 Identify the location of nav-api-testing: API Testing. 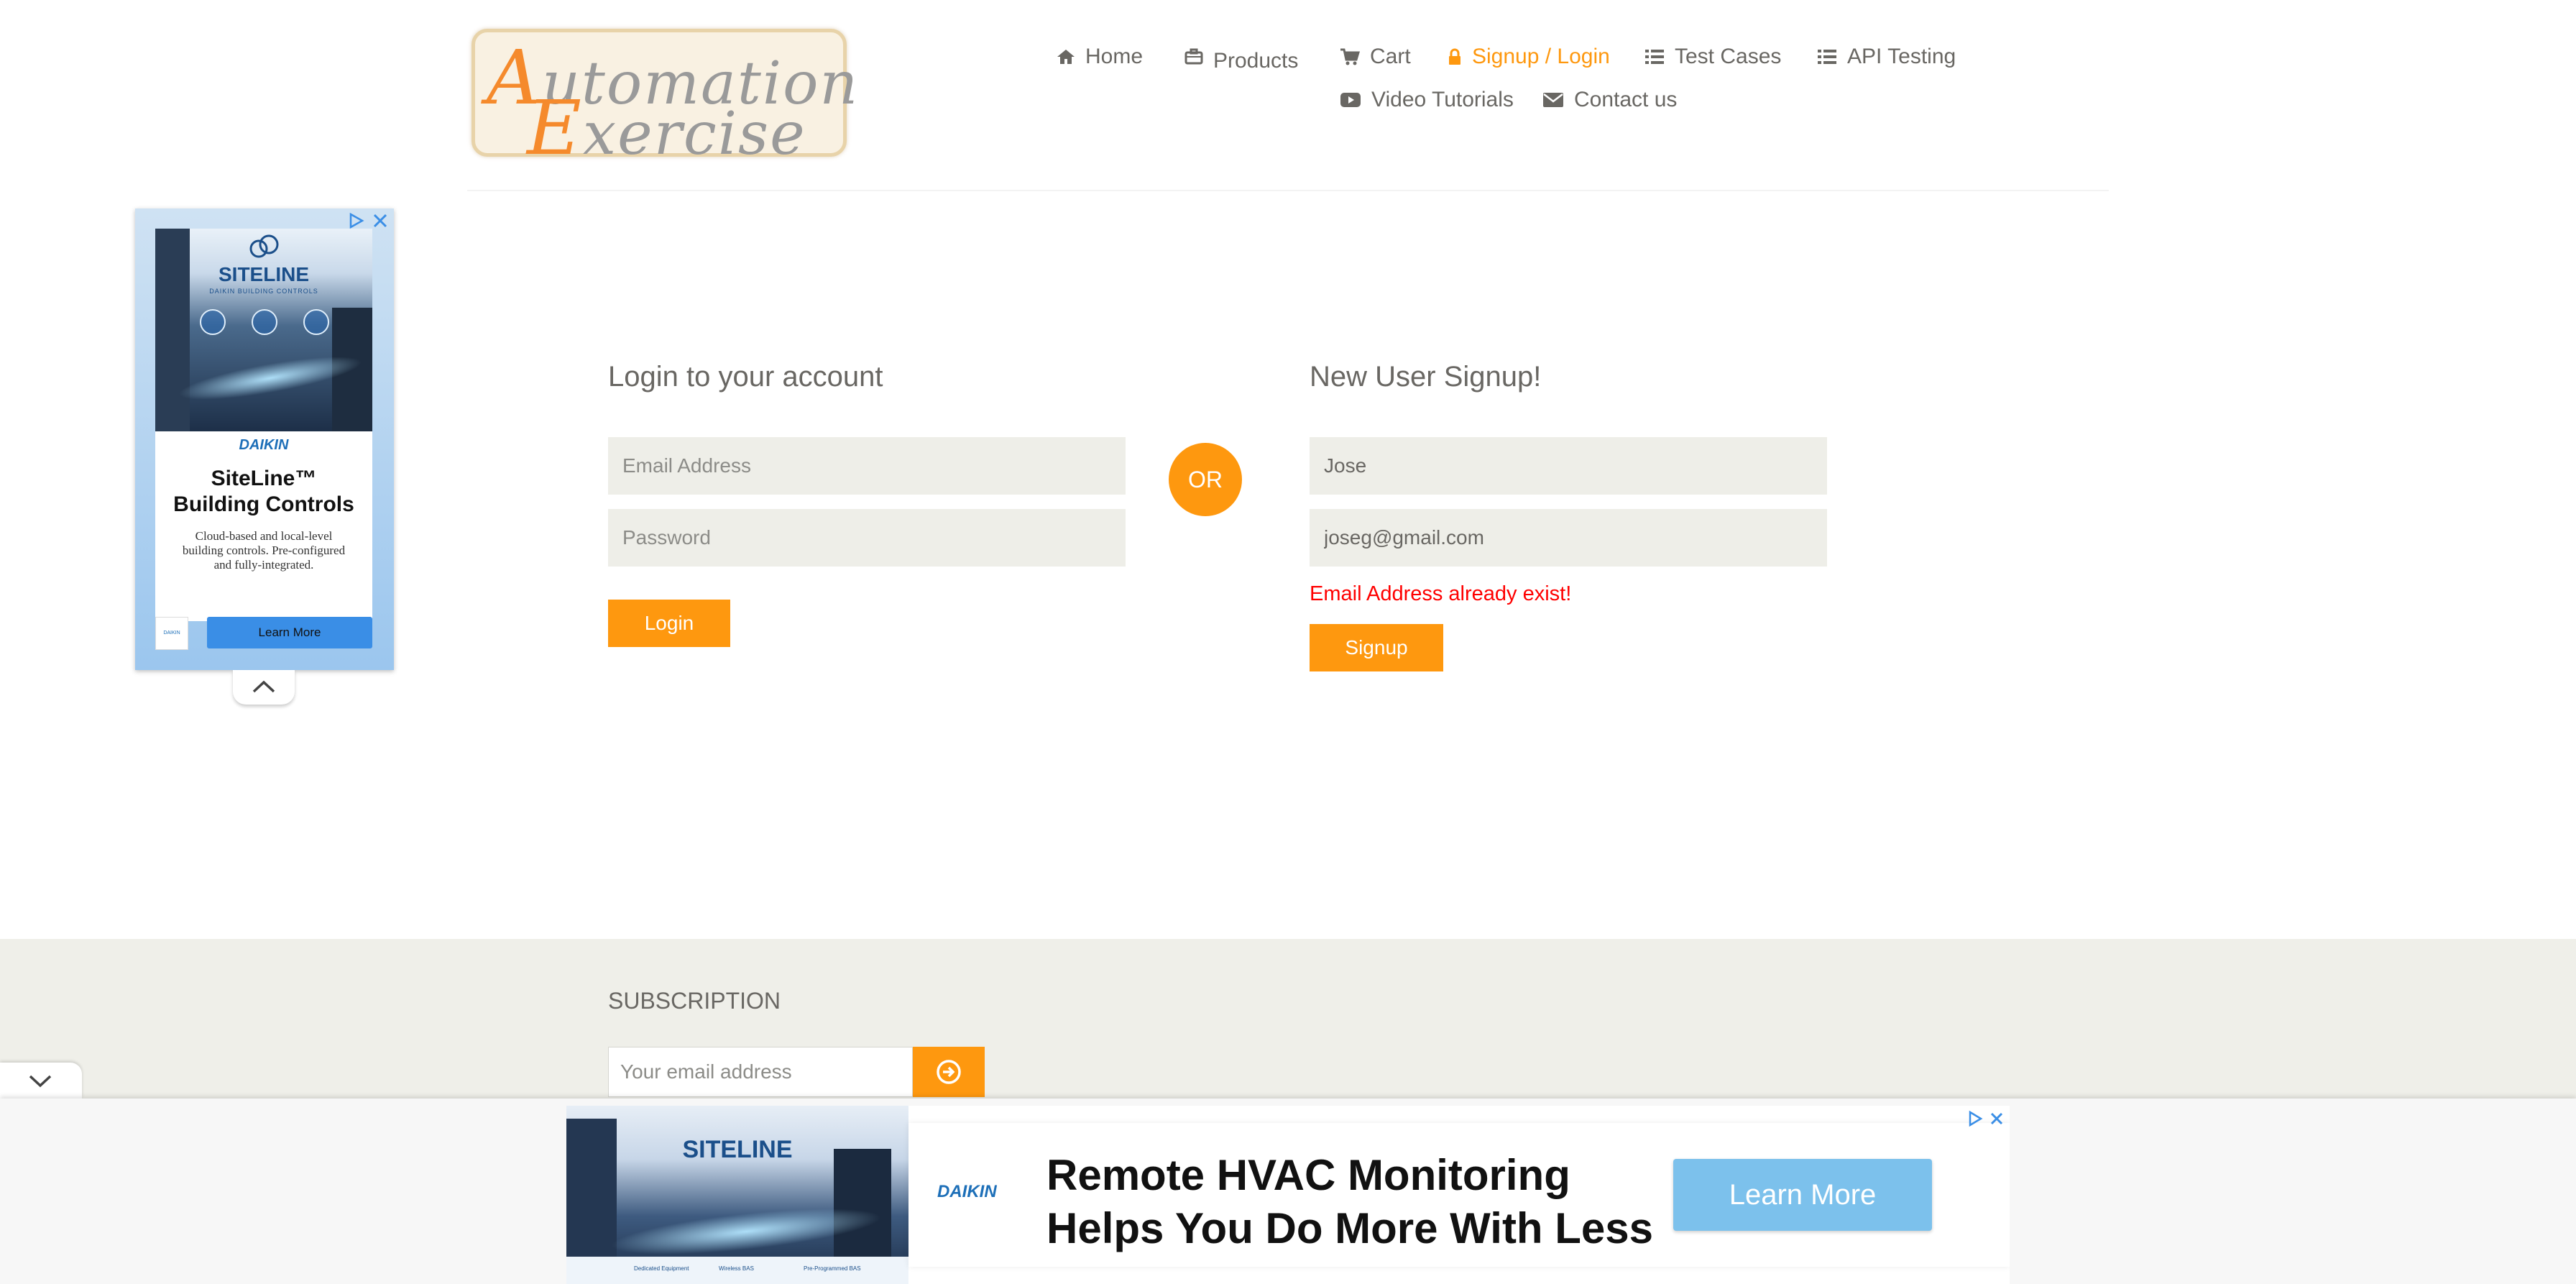
(1886, 57).